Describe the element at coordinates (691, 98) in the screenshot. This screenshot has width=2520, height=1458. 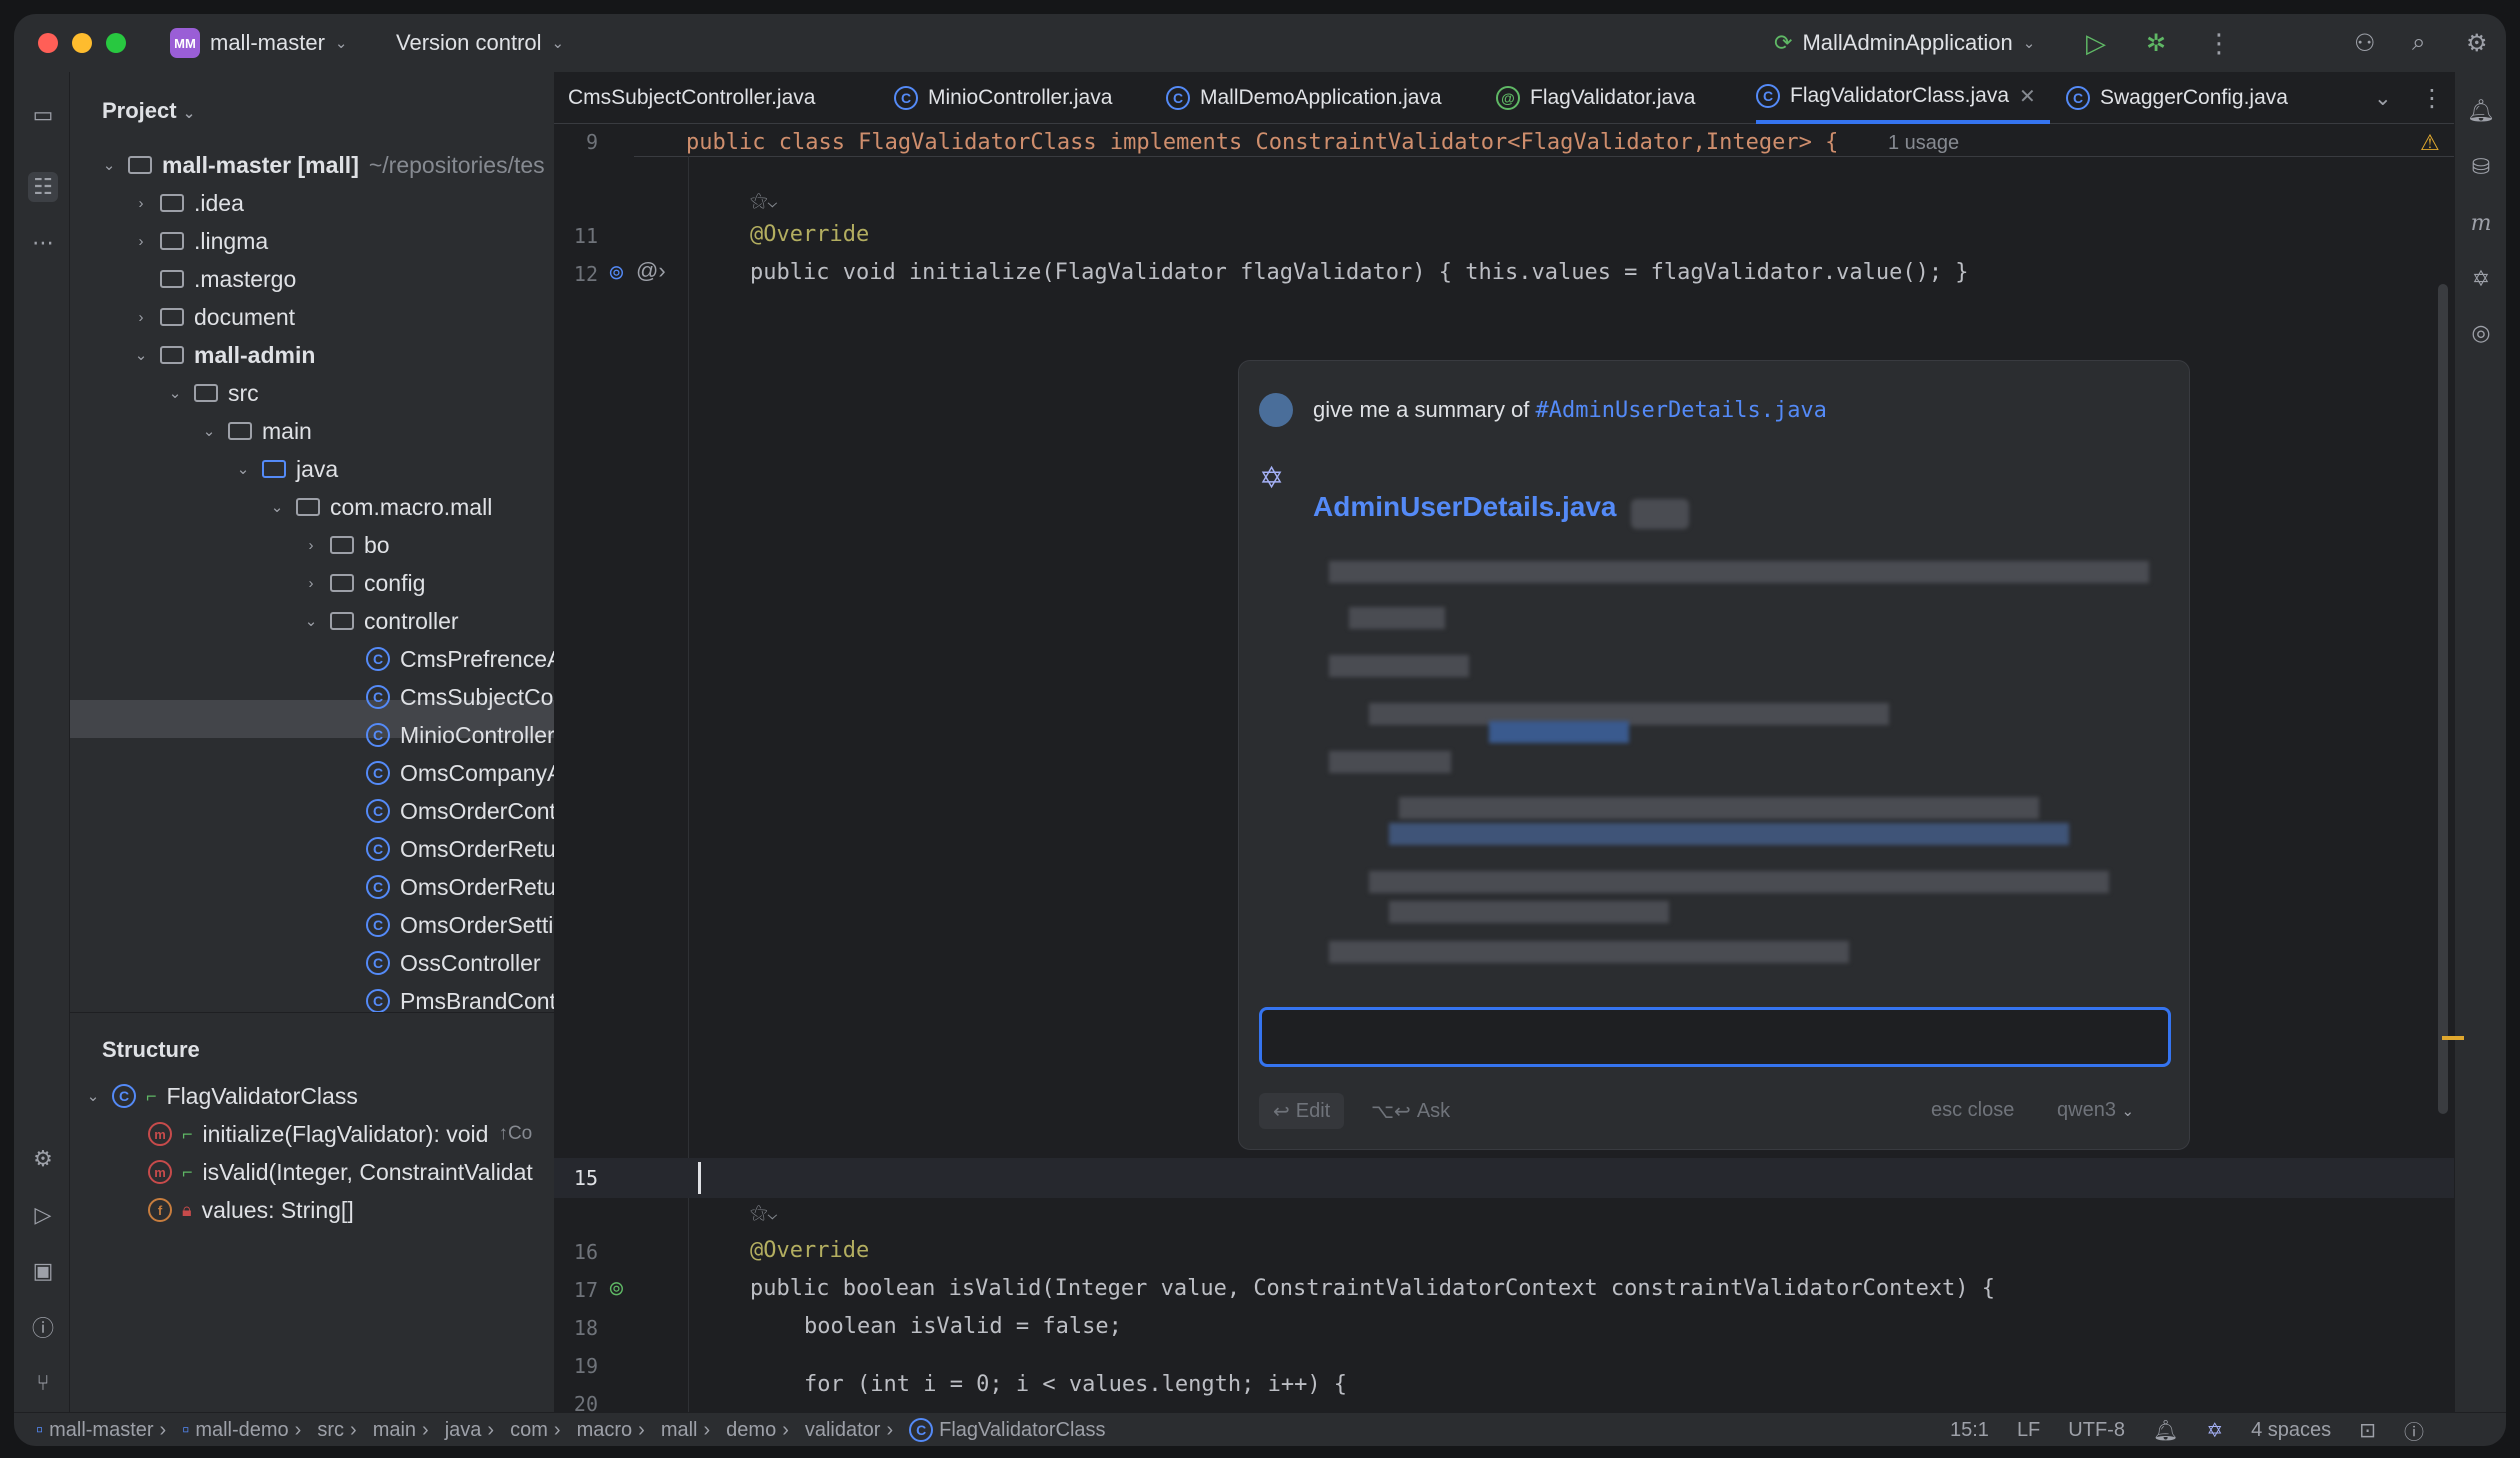
I see `tab-cms-subject-controller: CmsSubjectController.java` at that location.